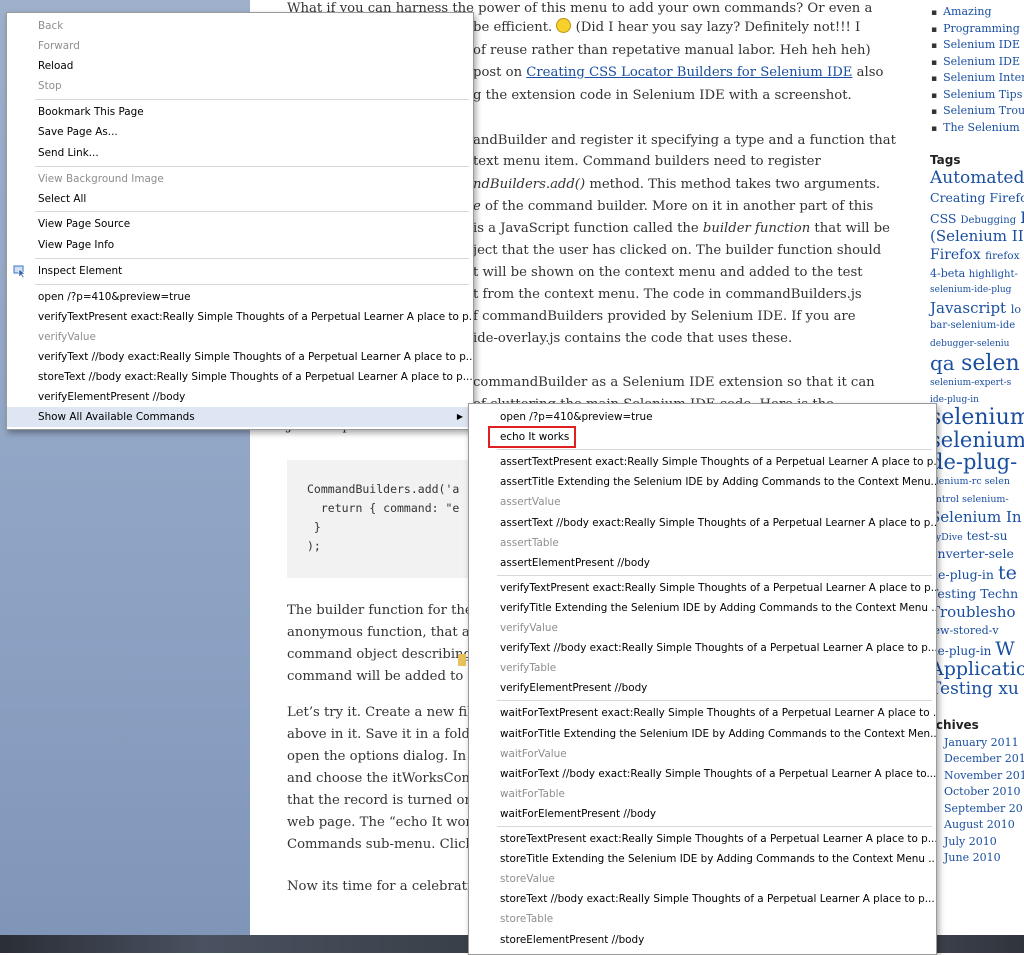 This screenshot has height=955, width=1024. What do you see at coordinates (970, 290) in the screenshot?
I see `tag-link: selenium-ide-plug` at bounding box center [970, 290].